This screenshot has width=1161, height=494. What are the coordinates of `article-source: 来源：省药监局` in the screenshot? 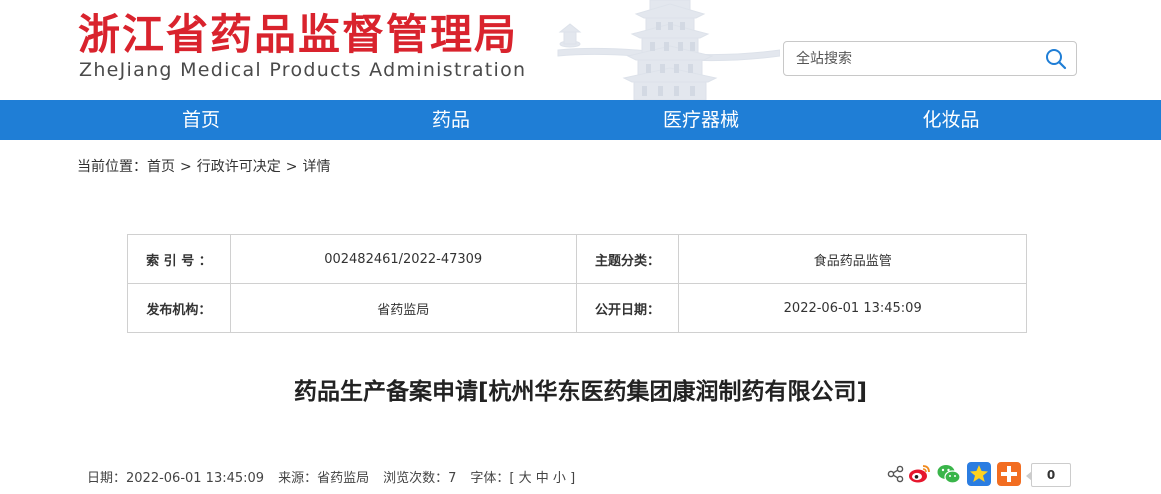 It's located at (324, 478).